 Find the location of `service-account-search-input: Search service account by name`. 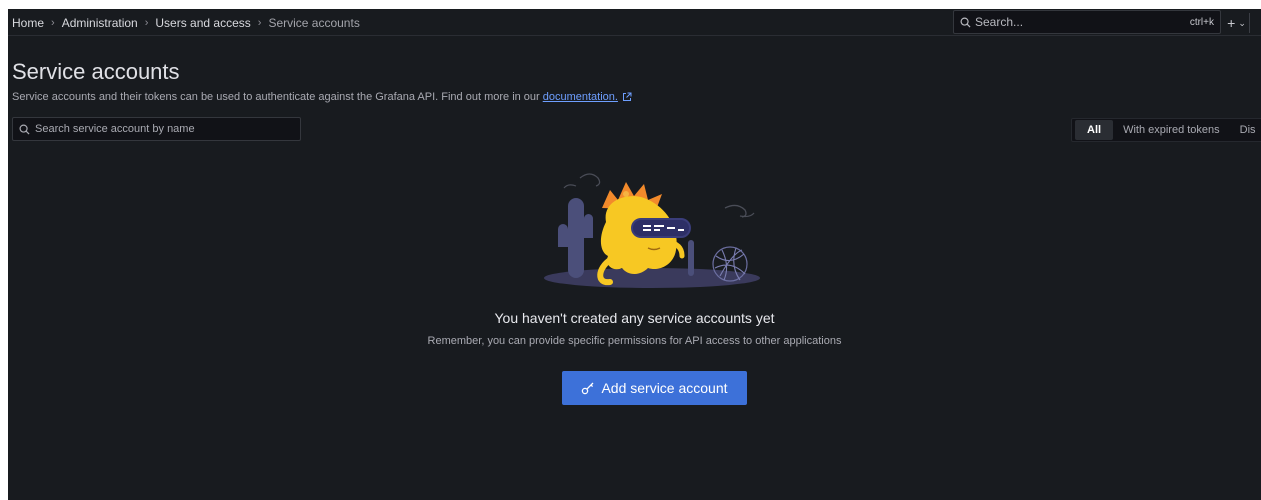

service-account-search-input: Search service account by name is located at coordinates (156, 129).